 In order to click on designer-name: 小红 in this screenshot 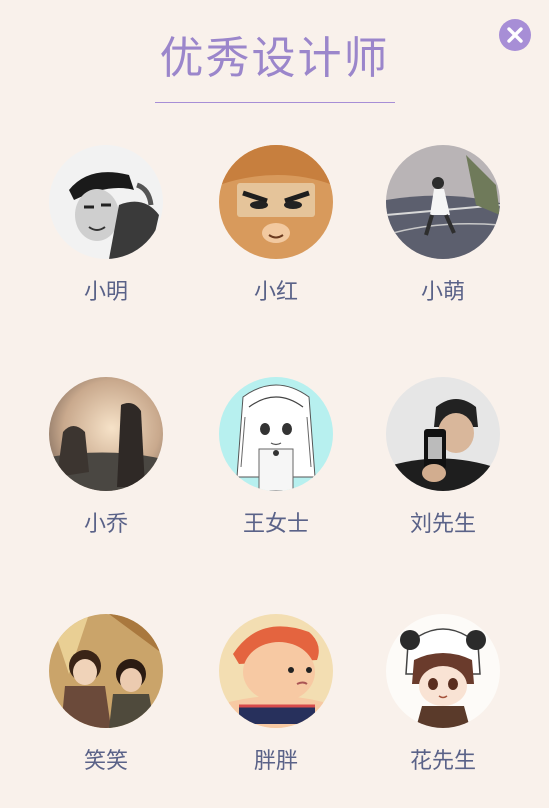, I will do `click(275, 292)`.